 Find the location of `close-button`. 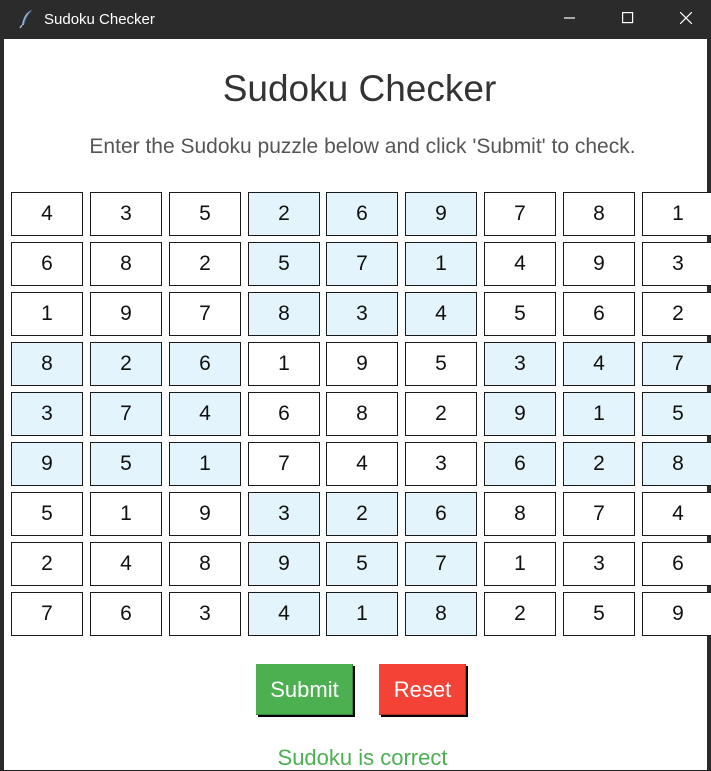

close-button is located at coordinates (684, 19).